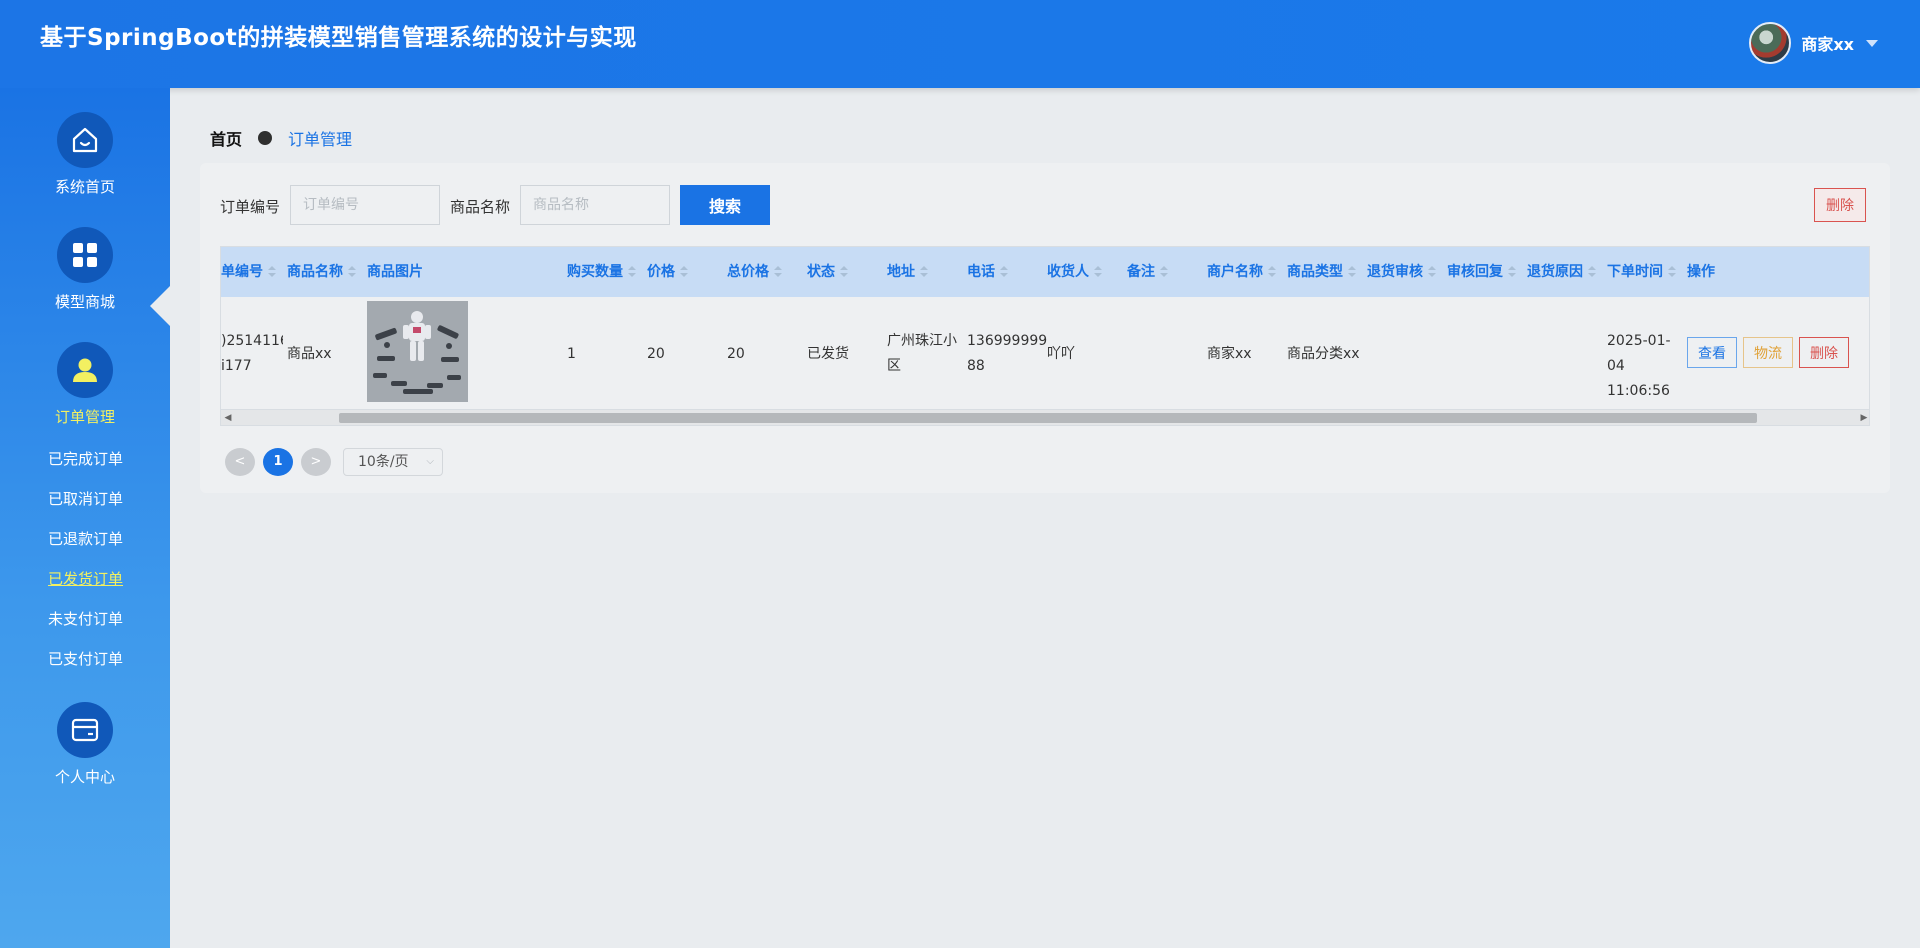  What do you see at coordinates (85, 498) in the screenshot?
I see `sub-item-cancelled-orders: 已取消订单` at bounding box center [85, 498].